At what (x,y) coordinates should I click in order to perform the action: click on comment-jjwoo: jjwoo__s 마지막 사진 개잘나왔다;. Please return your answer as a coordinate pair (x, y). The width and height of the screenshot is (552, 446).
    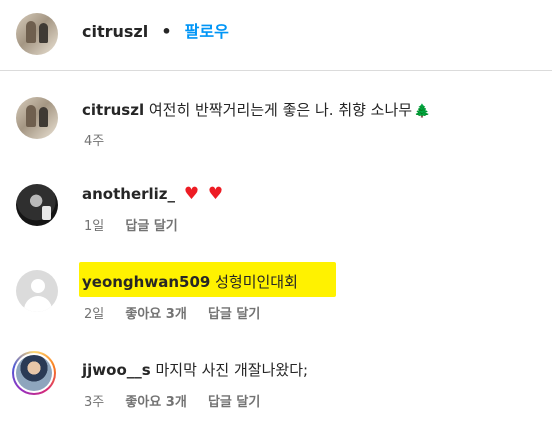
    Looking at the image, I should click on (195, 370).